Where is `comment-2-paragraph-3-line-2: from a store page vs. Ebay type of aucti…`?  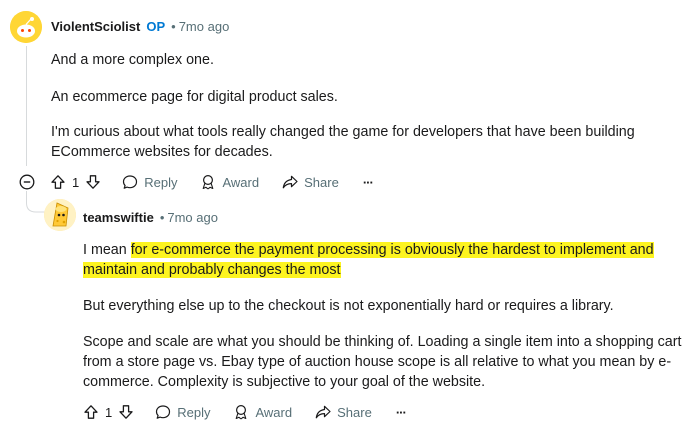 comment-2-paragraph-3-line-2: from a store page vs. Ebay type of aucti… is located at coordinates (377, 362).